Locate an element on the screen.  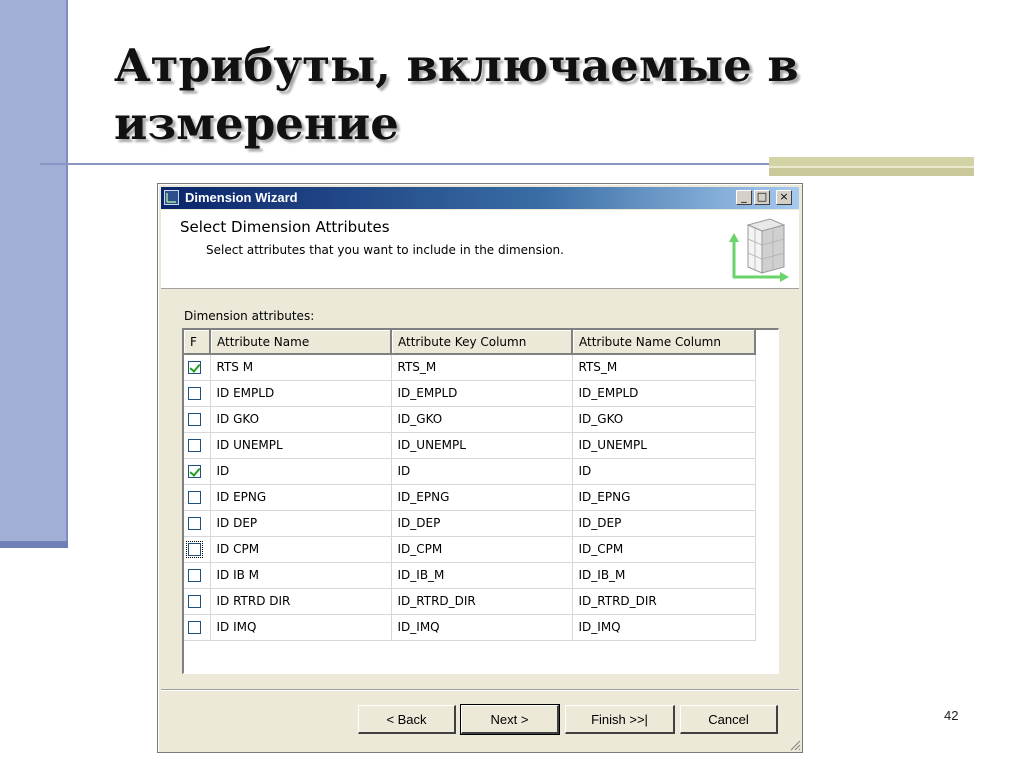
close-button: × is located at coordinates (784, 197).